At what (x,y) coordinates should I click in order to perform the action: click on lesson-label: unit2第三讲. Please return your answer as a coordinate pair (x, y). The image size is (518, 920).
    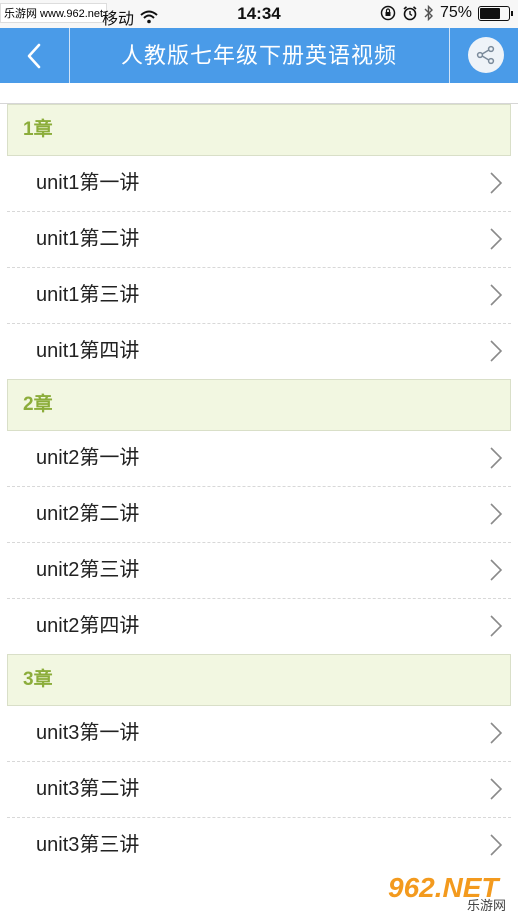
    Looking at the image, I should click on (88, 570).